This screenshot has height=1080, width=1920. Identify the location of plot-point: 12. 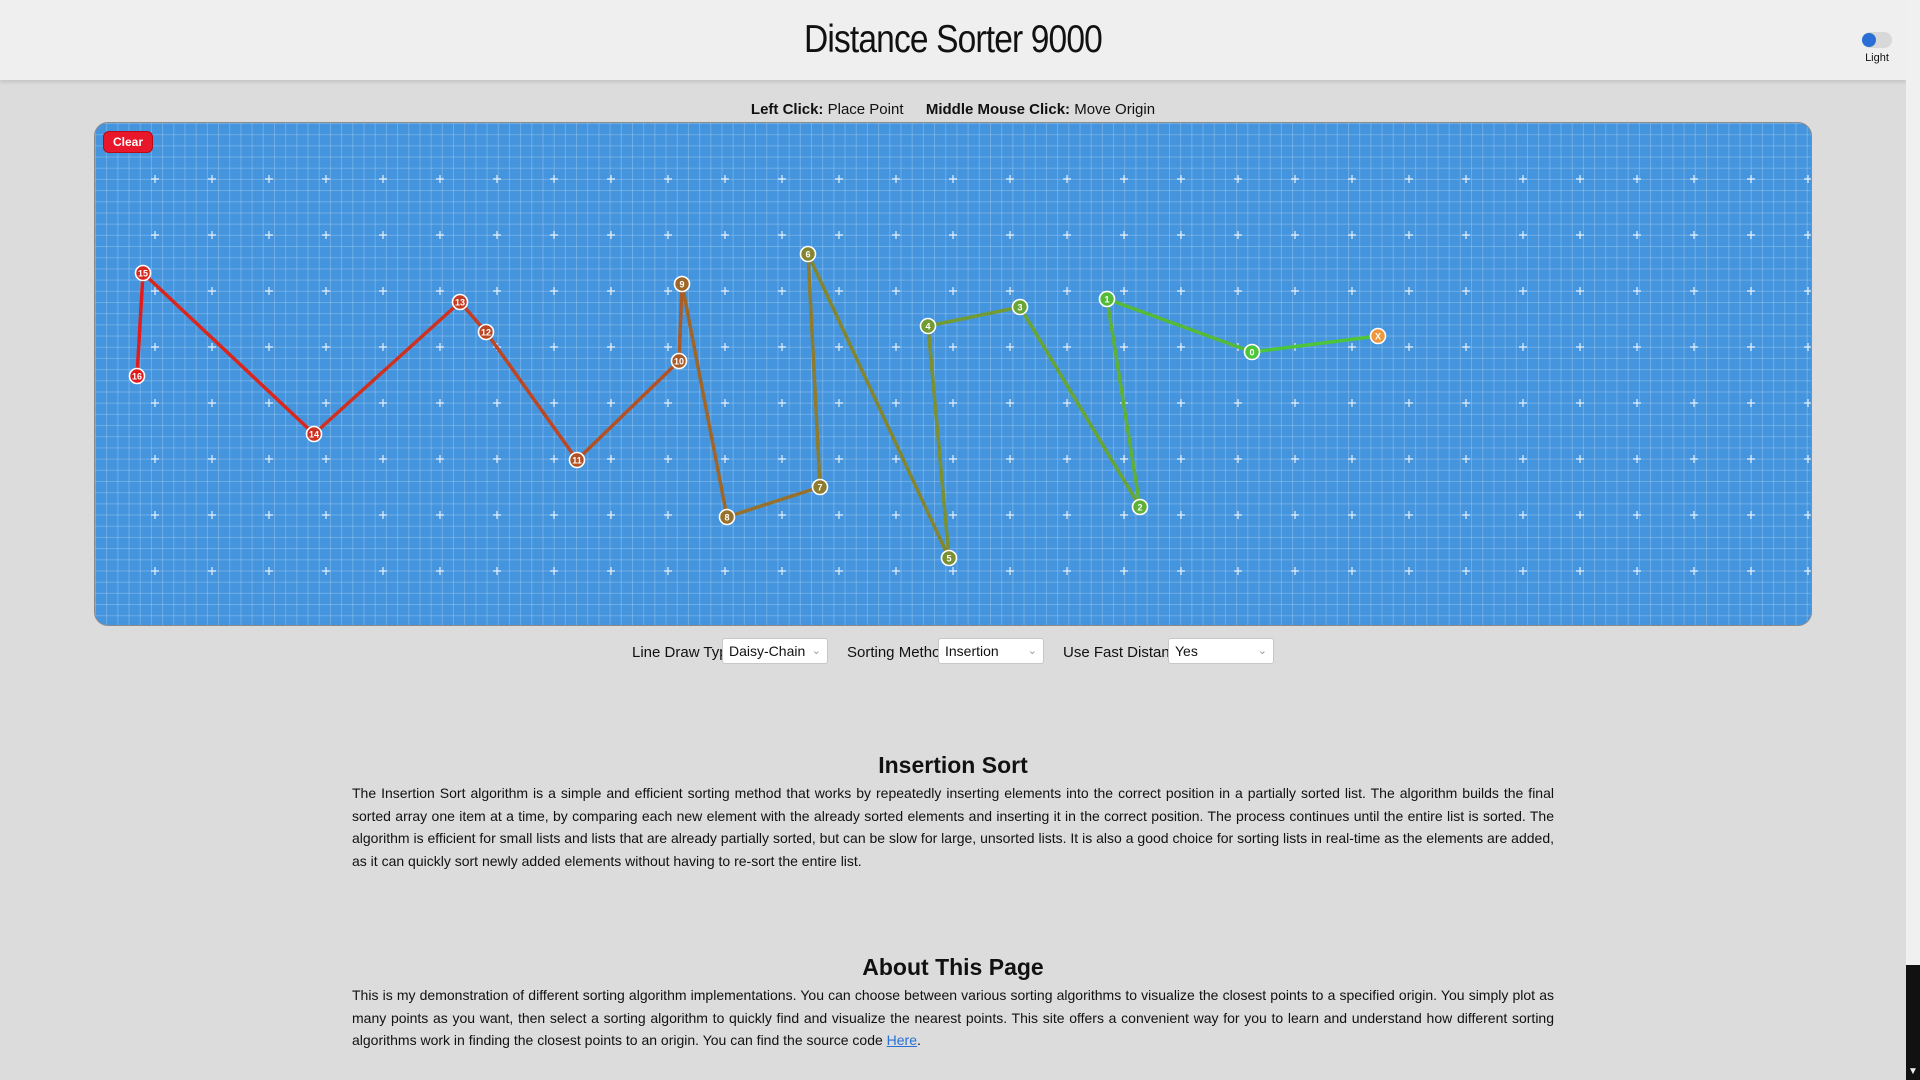
(486, 332).